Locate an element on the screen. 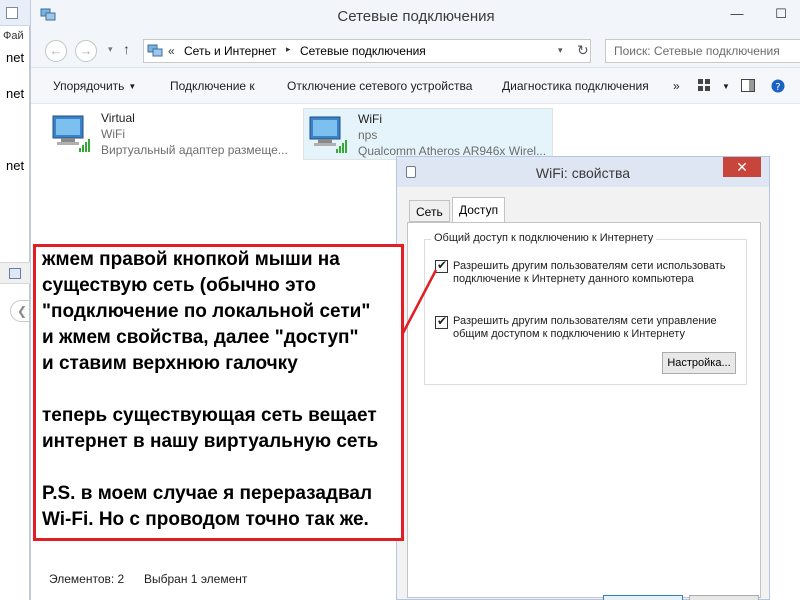 The height and width of the screenshot is (600, 800). network-icon is located at coordinates (15, 273).